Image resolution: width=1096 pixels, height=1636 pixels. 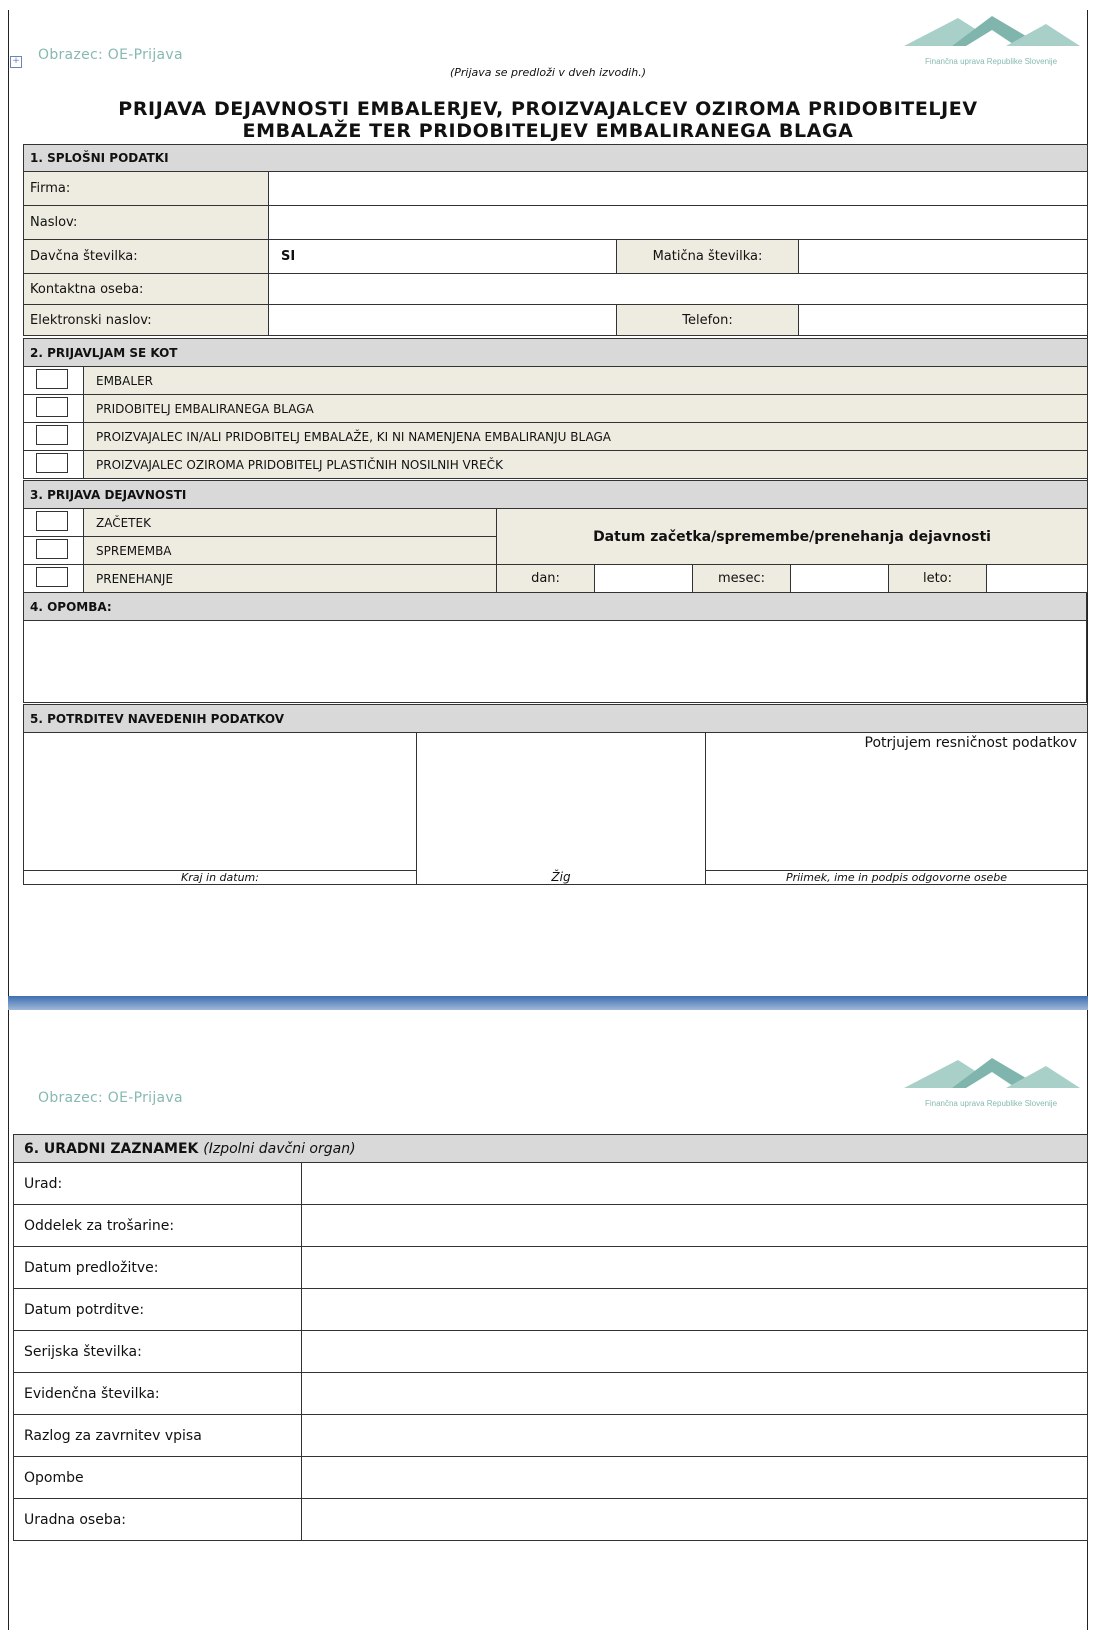 What do you see at coordinates (220, 877) in the screenshot?
I see `place-date-caption: Kraj in datum:` at bounding box center [220, 877].